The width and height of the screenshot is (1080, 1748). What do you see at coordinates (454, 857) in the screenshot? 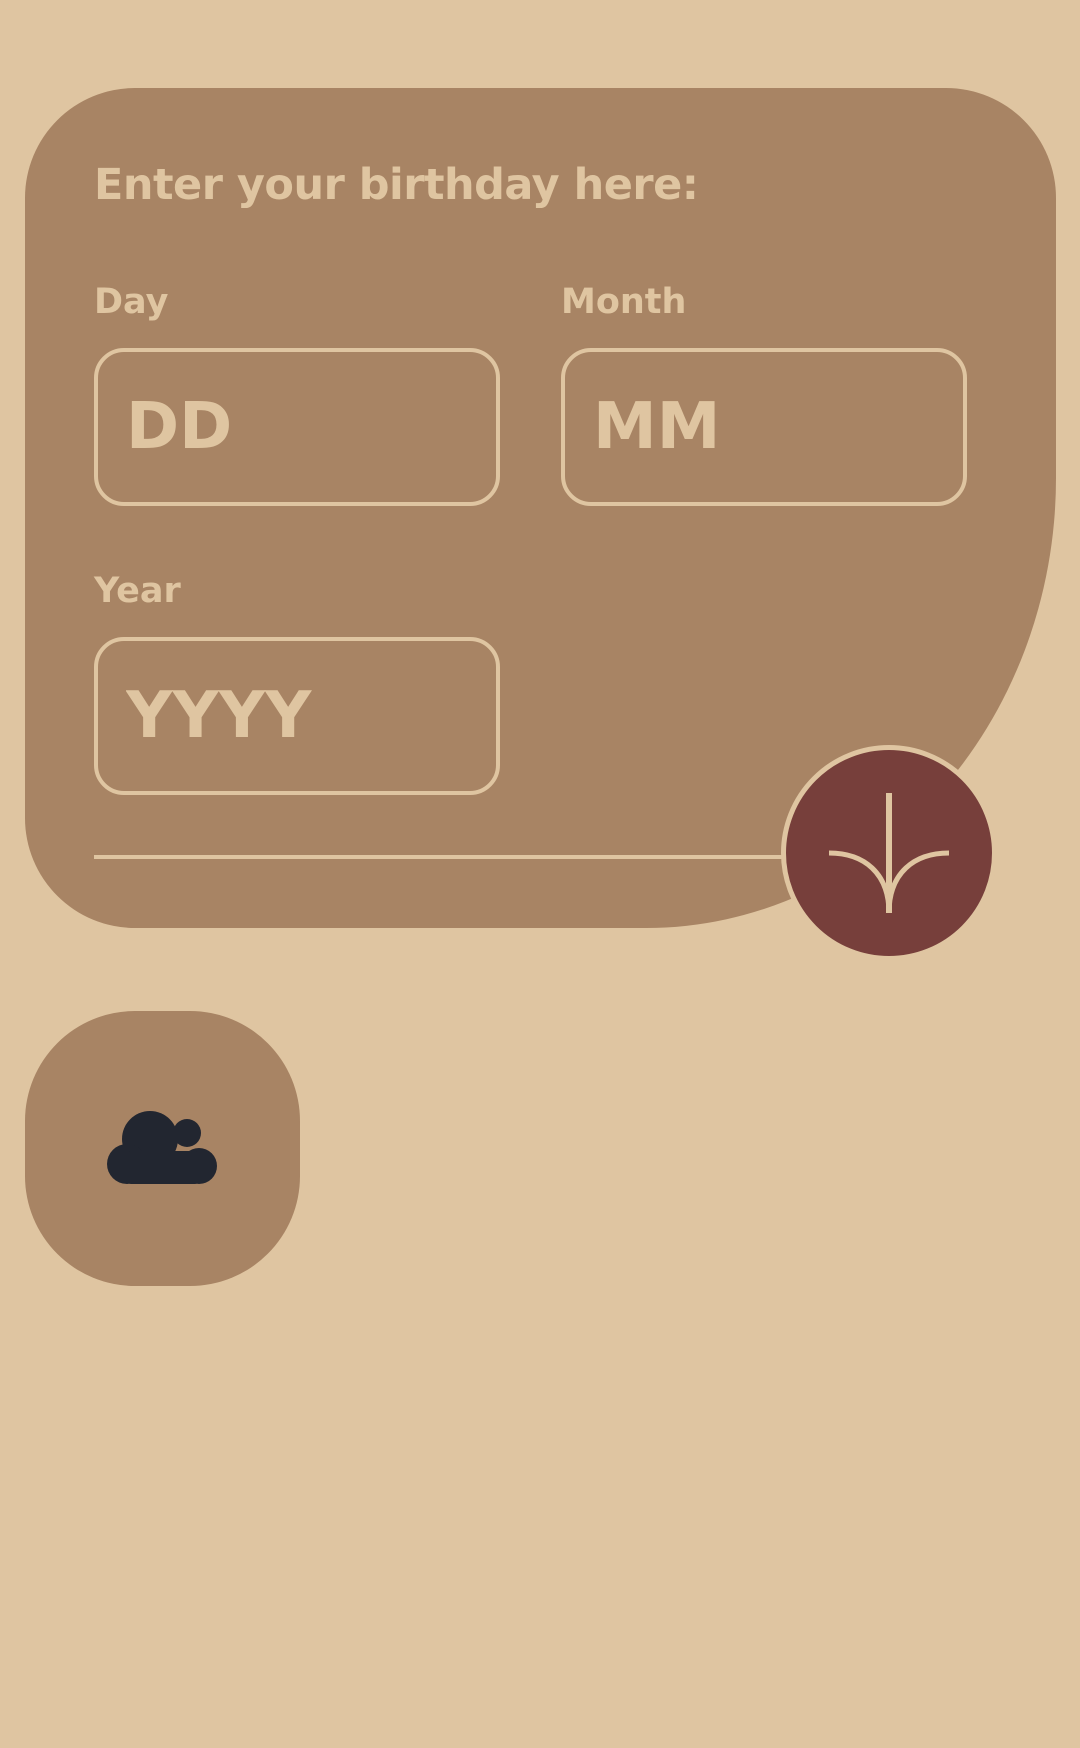
I see `form-divider` at bounding box center [454, 857].